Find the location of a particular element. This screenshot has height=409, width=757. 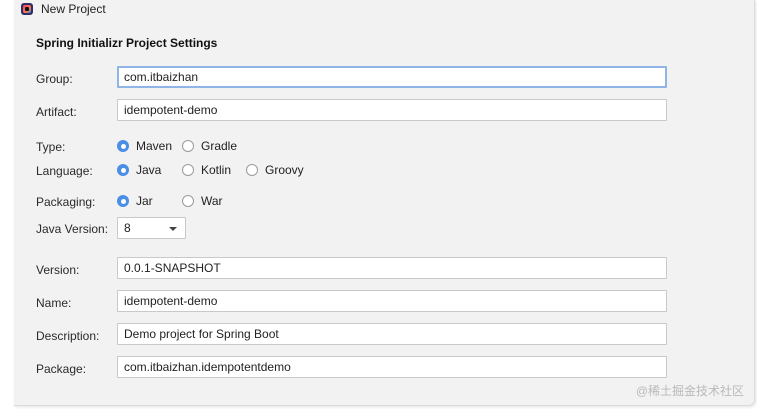

java-version-select: 8 is located at coordinates (151, 228).